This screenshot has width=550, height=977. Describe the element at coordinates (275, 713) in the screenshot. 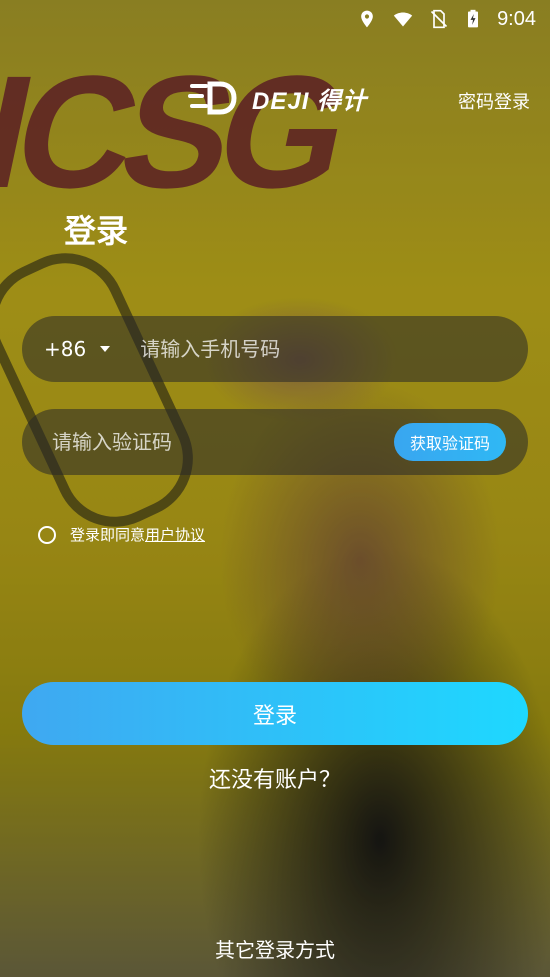

I see `login-button: 登录` at that location.